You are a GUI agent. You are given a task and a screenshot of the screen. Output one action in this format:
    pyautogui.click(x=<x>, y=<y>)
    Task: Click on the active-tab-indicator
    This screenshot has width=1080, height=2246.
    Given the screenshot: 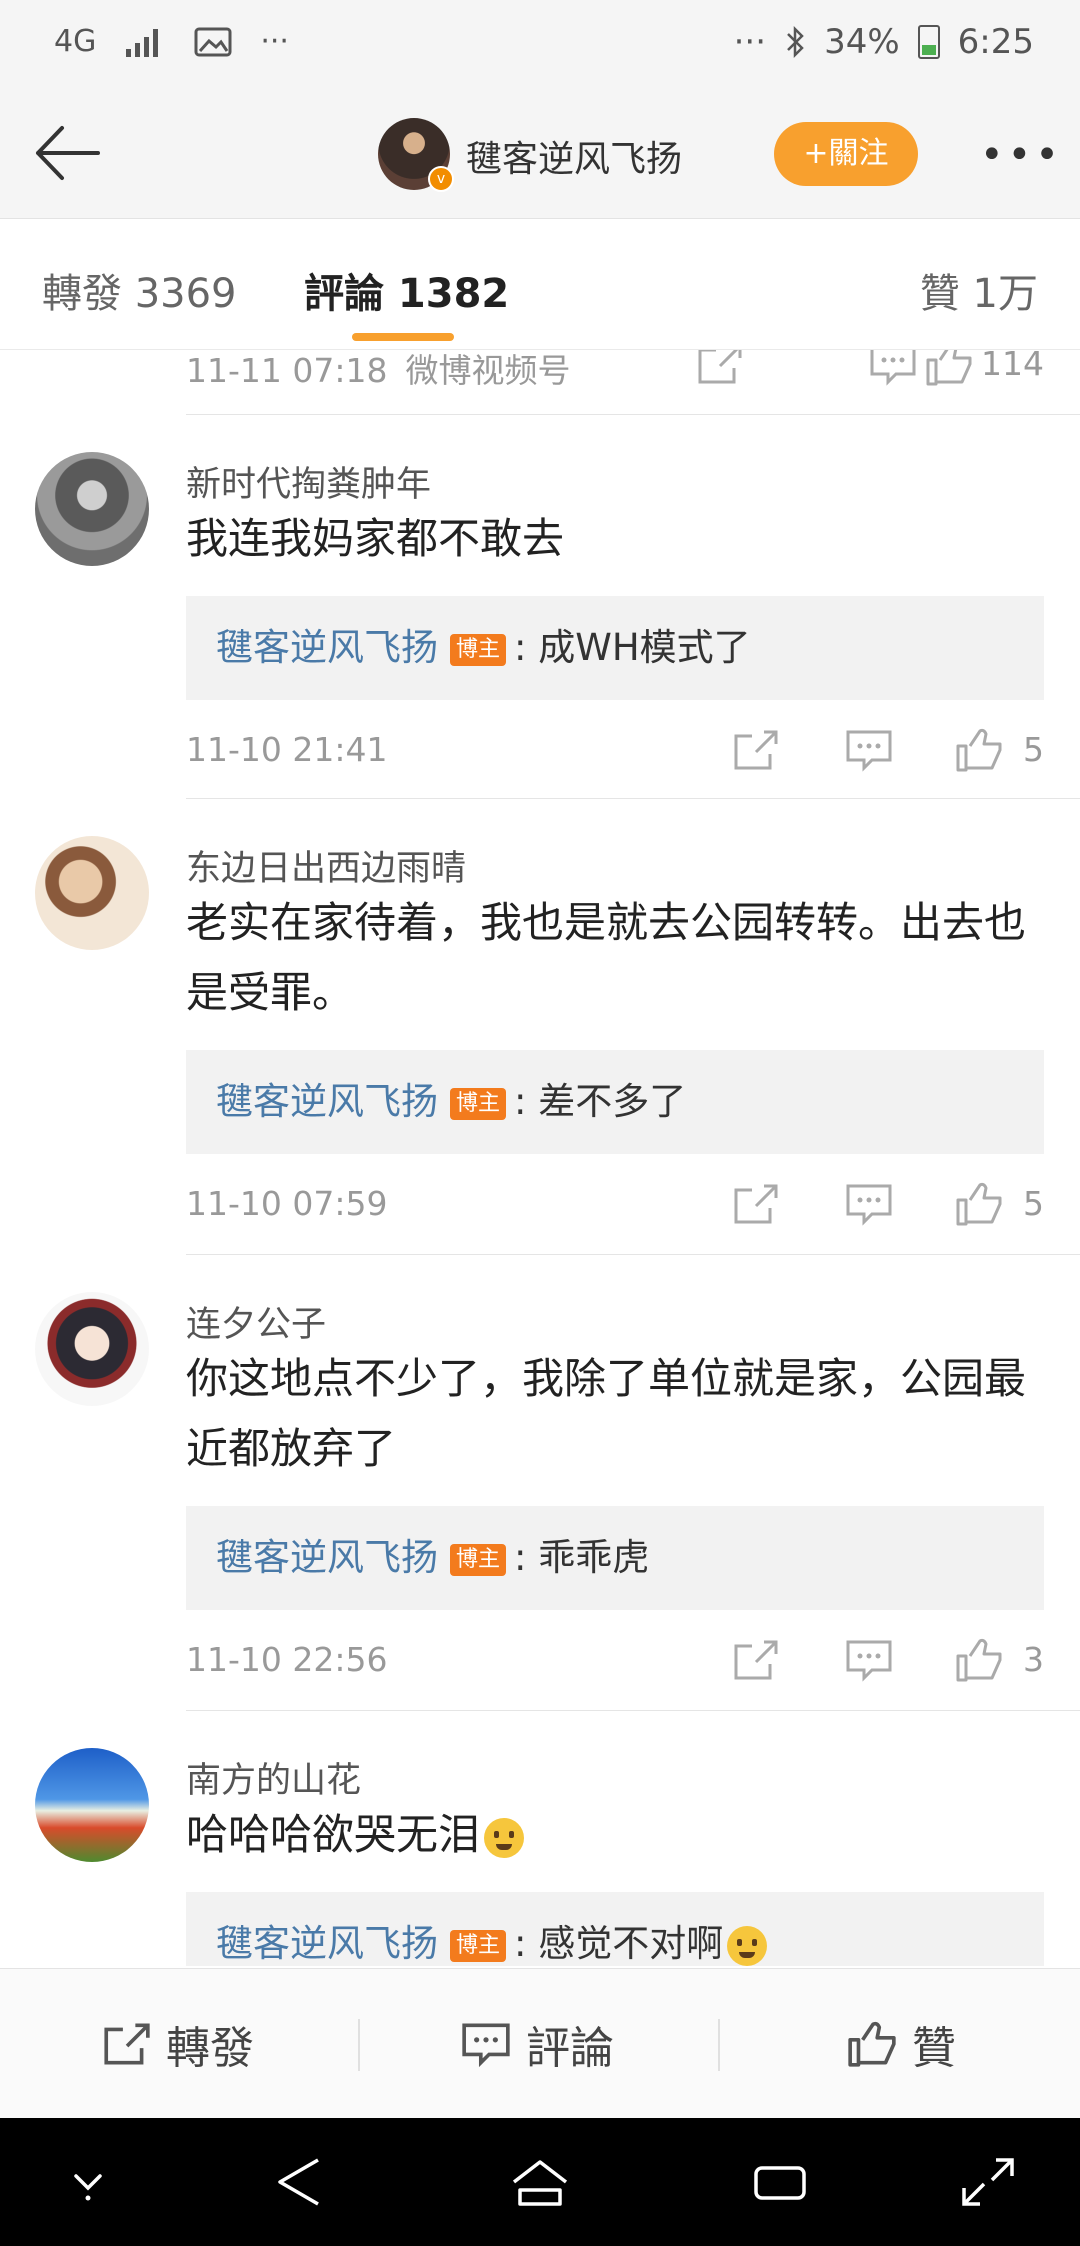 What is the action you would take?
    pyautogui.click(x=403, y=337)
    